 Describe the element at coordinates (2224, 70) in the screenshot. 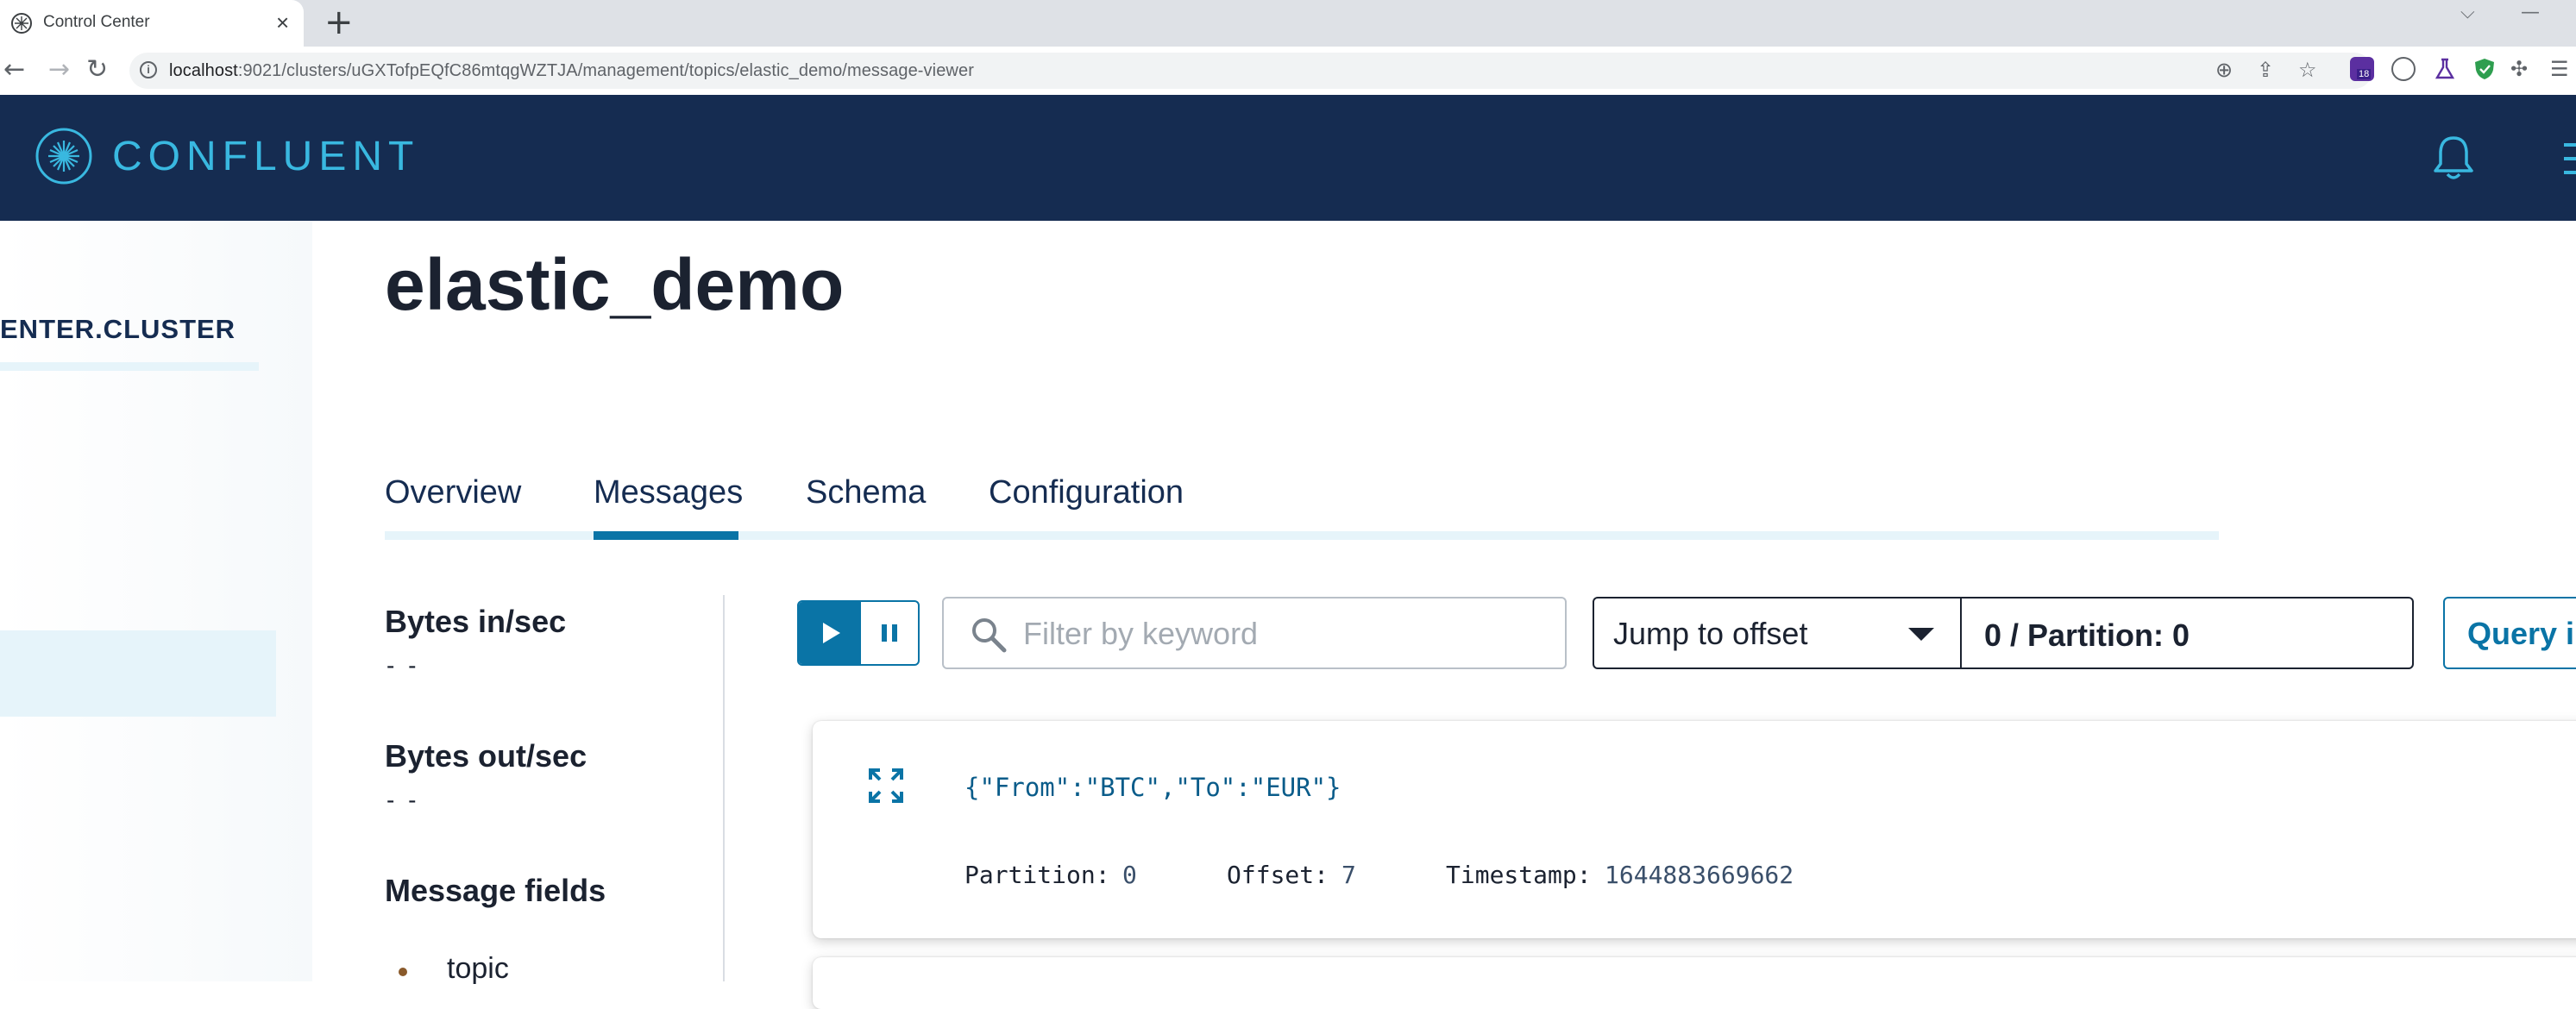

I see `zoom-icon: ⊕` at that location.